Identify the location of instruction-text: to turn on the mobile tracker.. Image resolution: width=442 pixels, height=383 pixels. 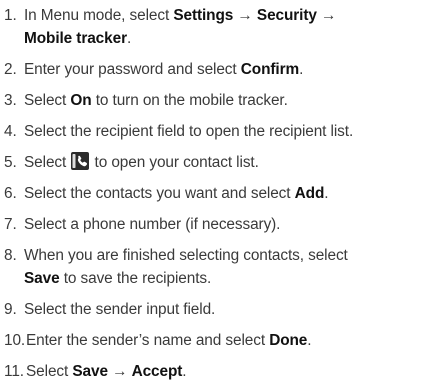
(189, 100).